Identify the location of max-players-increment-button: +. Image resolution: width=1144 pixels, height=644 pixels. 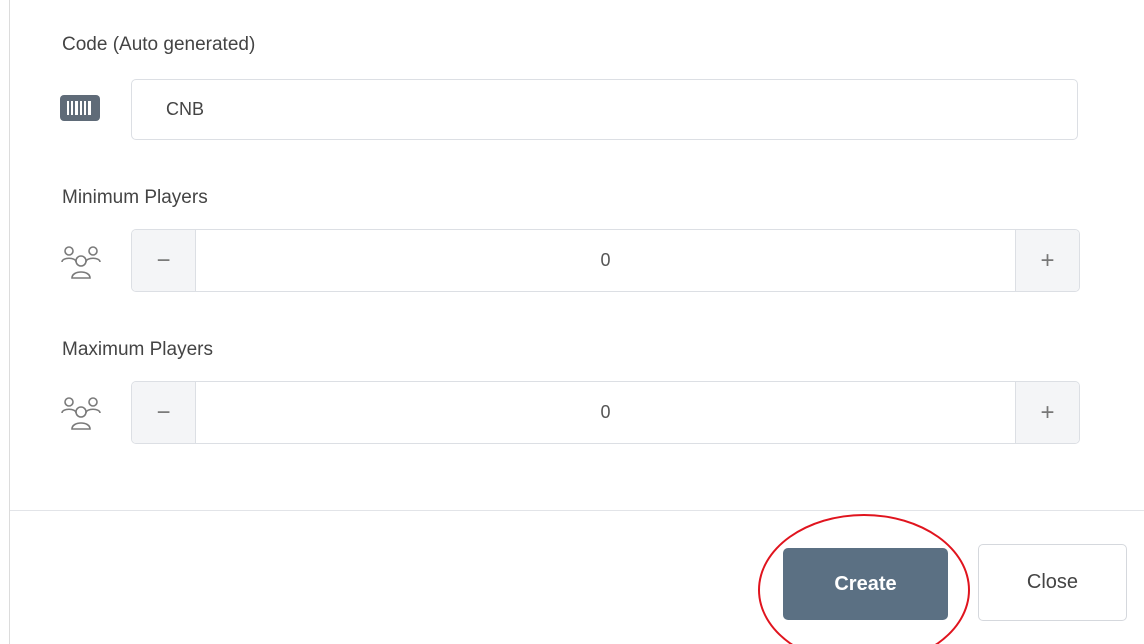
(1047, 412).